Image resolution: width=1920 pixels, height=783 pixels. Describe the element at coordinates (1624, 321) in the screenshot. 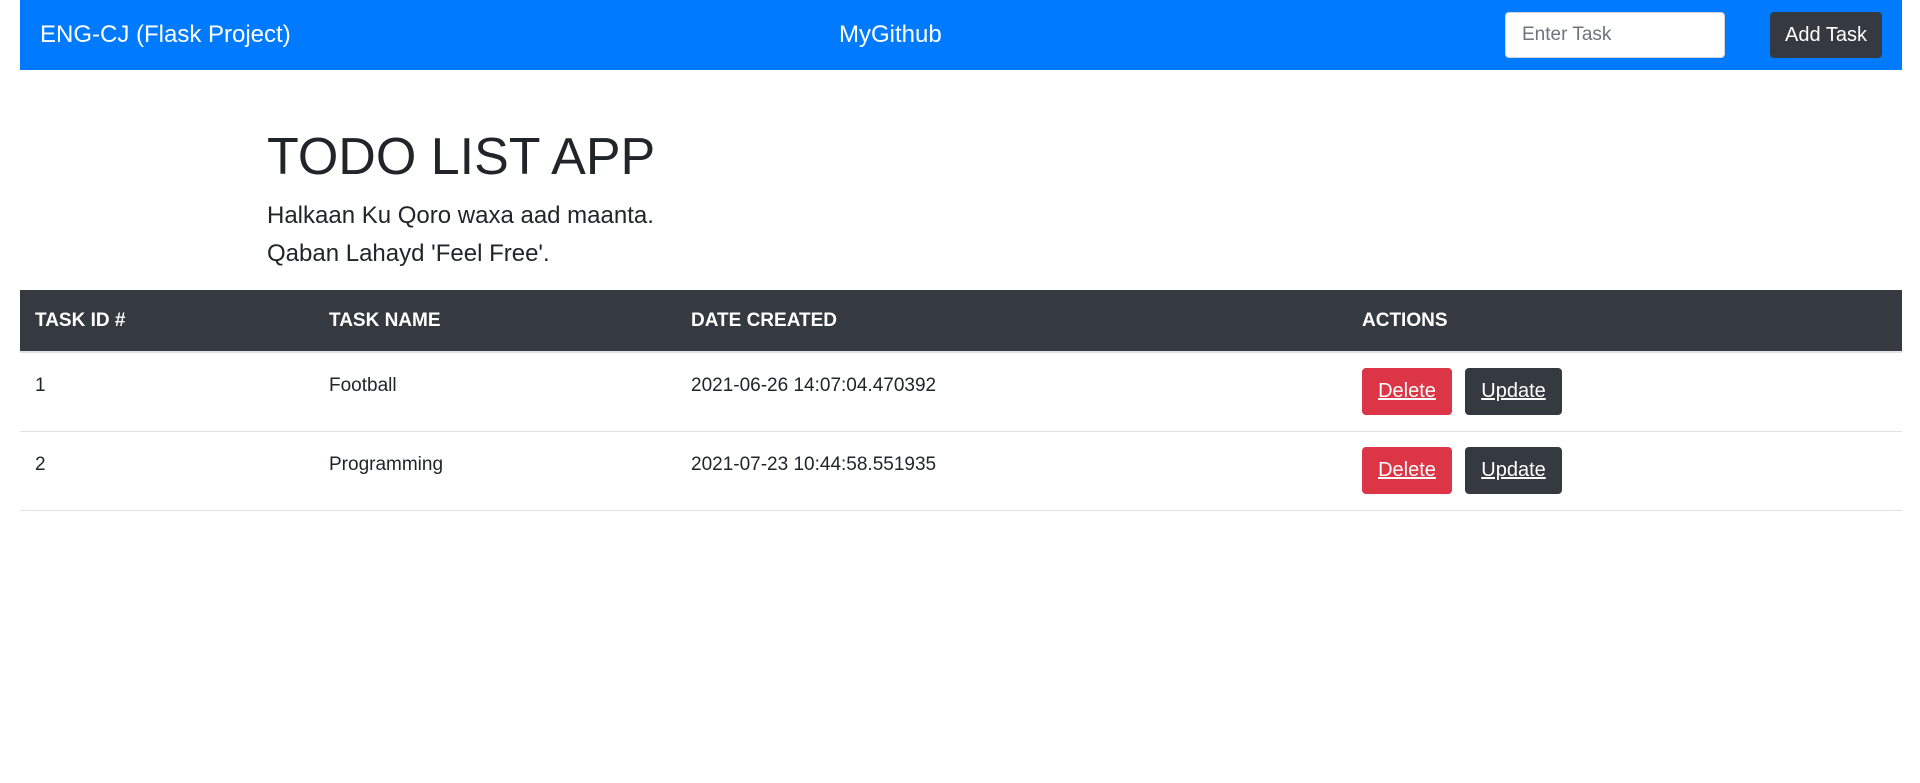

I see `column-header-actions: ACTIONS` at that location.